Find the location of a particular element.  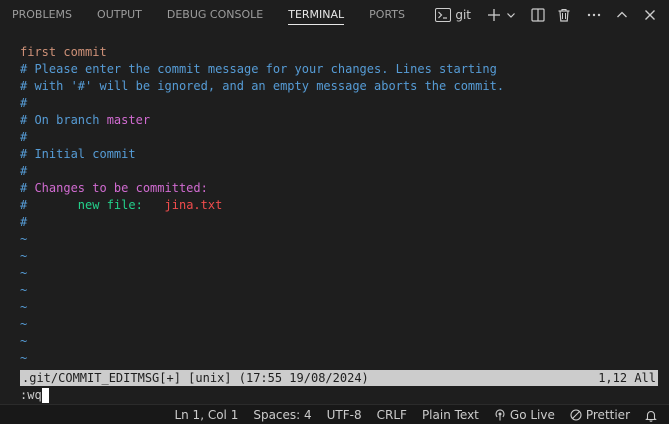

close-panel-button is located at coordinates (650, 15).